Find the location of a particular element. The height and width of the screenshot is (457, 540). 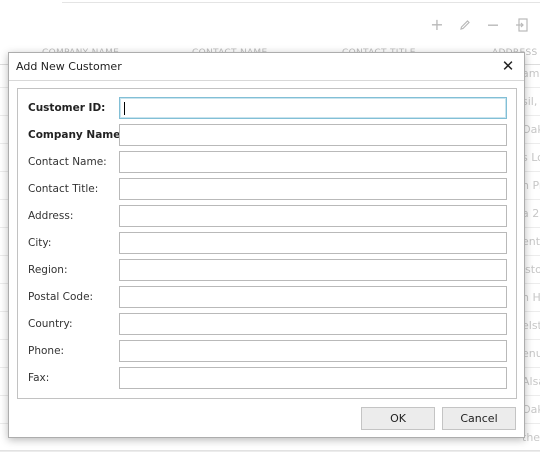

form-row-contact-name: Contact Name: is located at coordinates (267, 162).